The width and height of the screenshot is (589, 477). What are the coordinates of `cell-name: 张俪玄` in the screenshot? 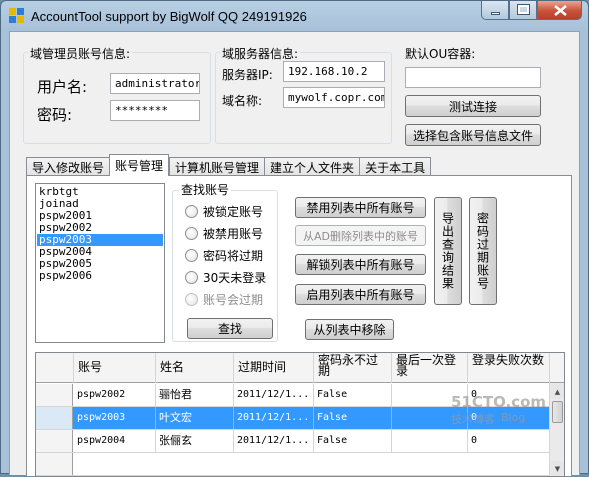 It's located at (195, 441).